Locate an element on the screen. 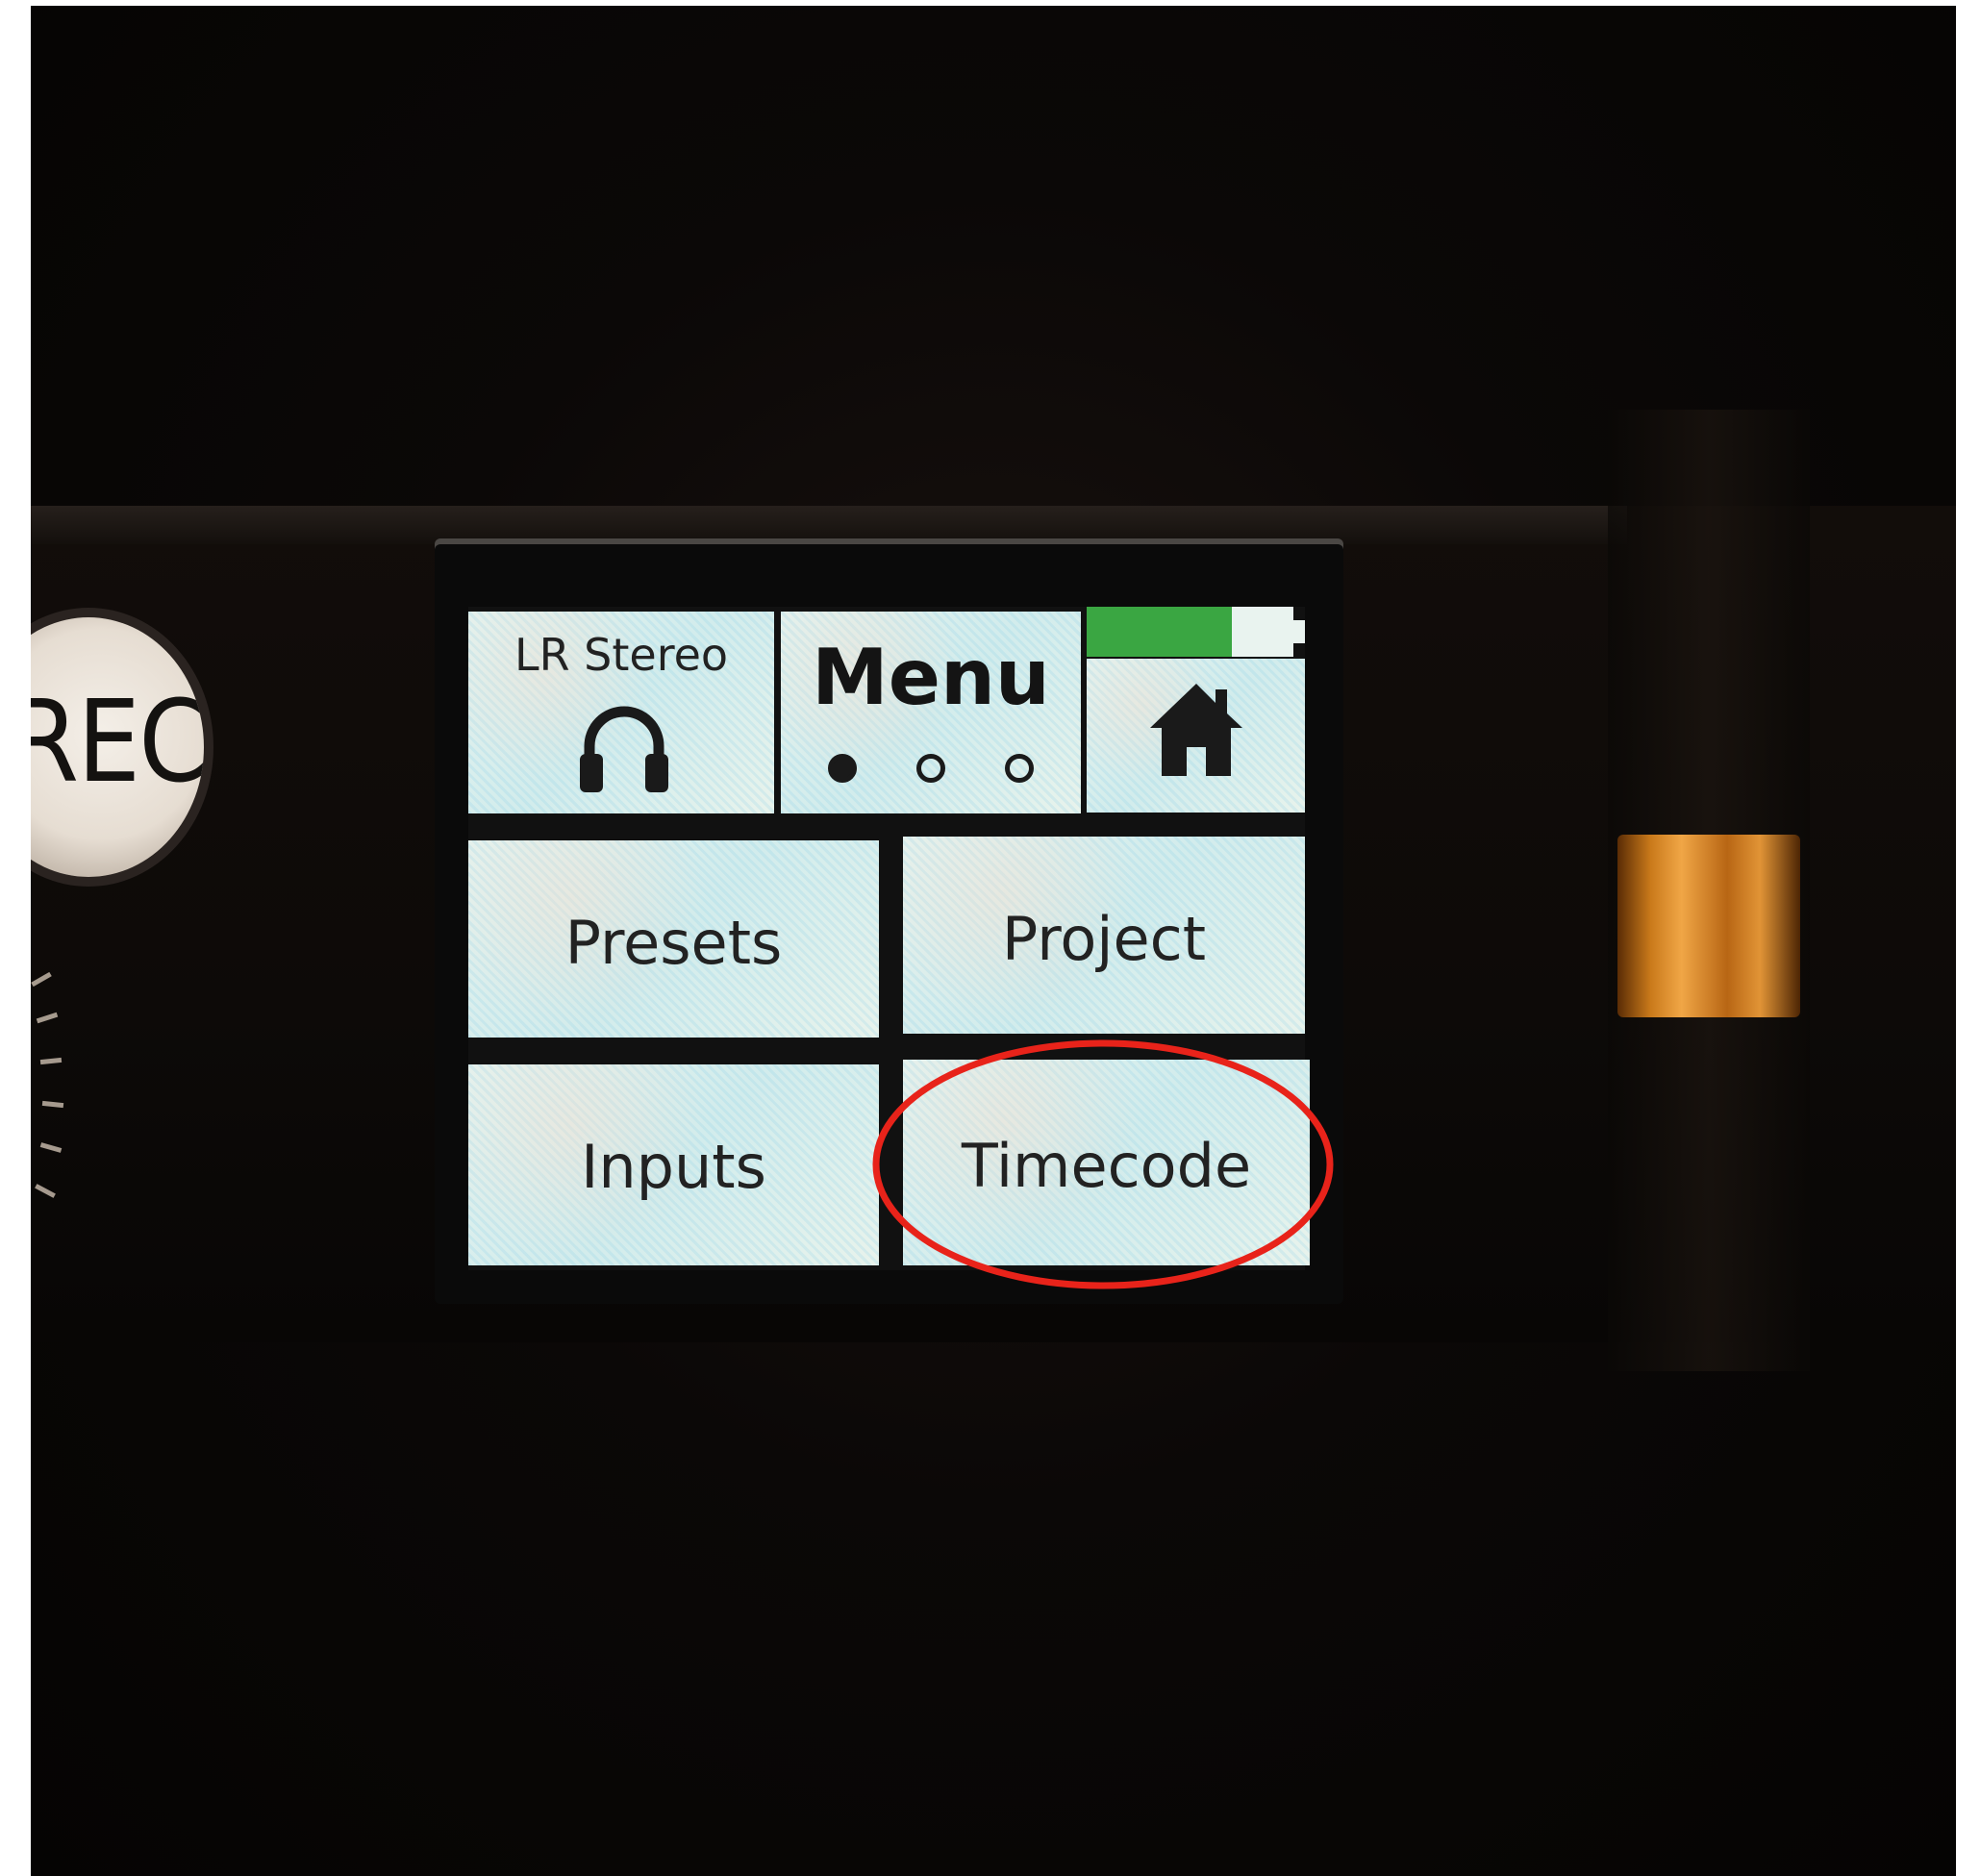  battery-fill is located at coordinates (1159, 632).